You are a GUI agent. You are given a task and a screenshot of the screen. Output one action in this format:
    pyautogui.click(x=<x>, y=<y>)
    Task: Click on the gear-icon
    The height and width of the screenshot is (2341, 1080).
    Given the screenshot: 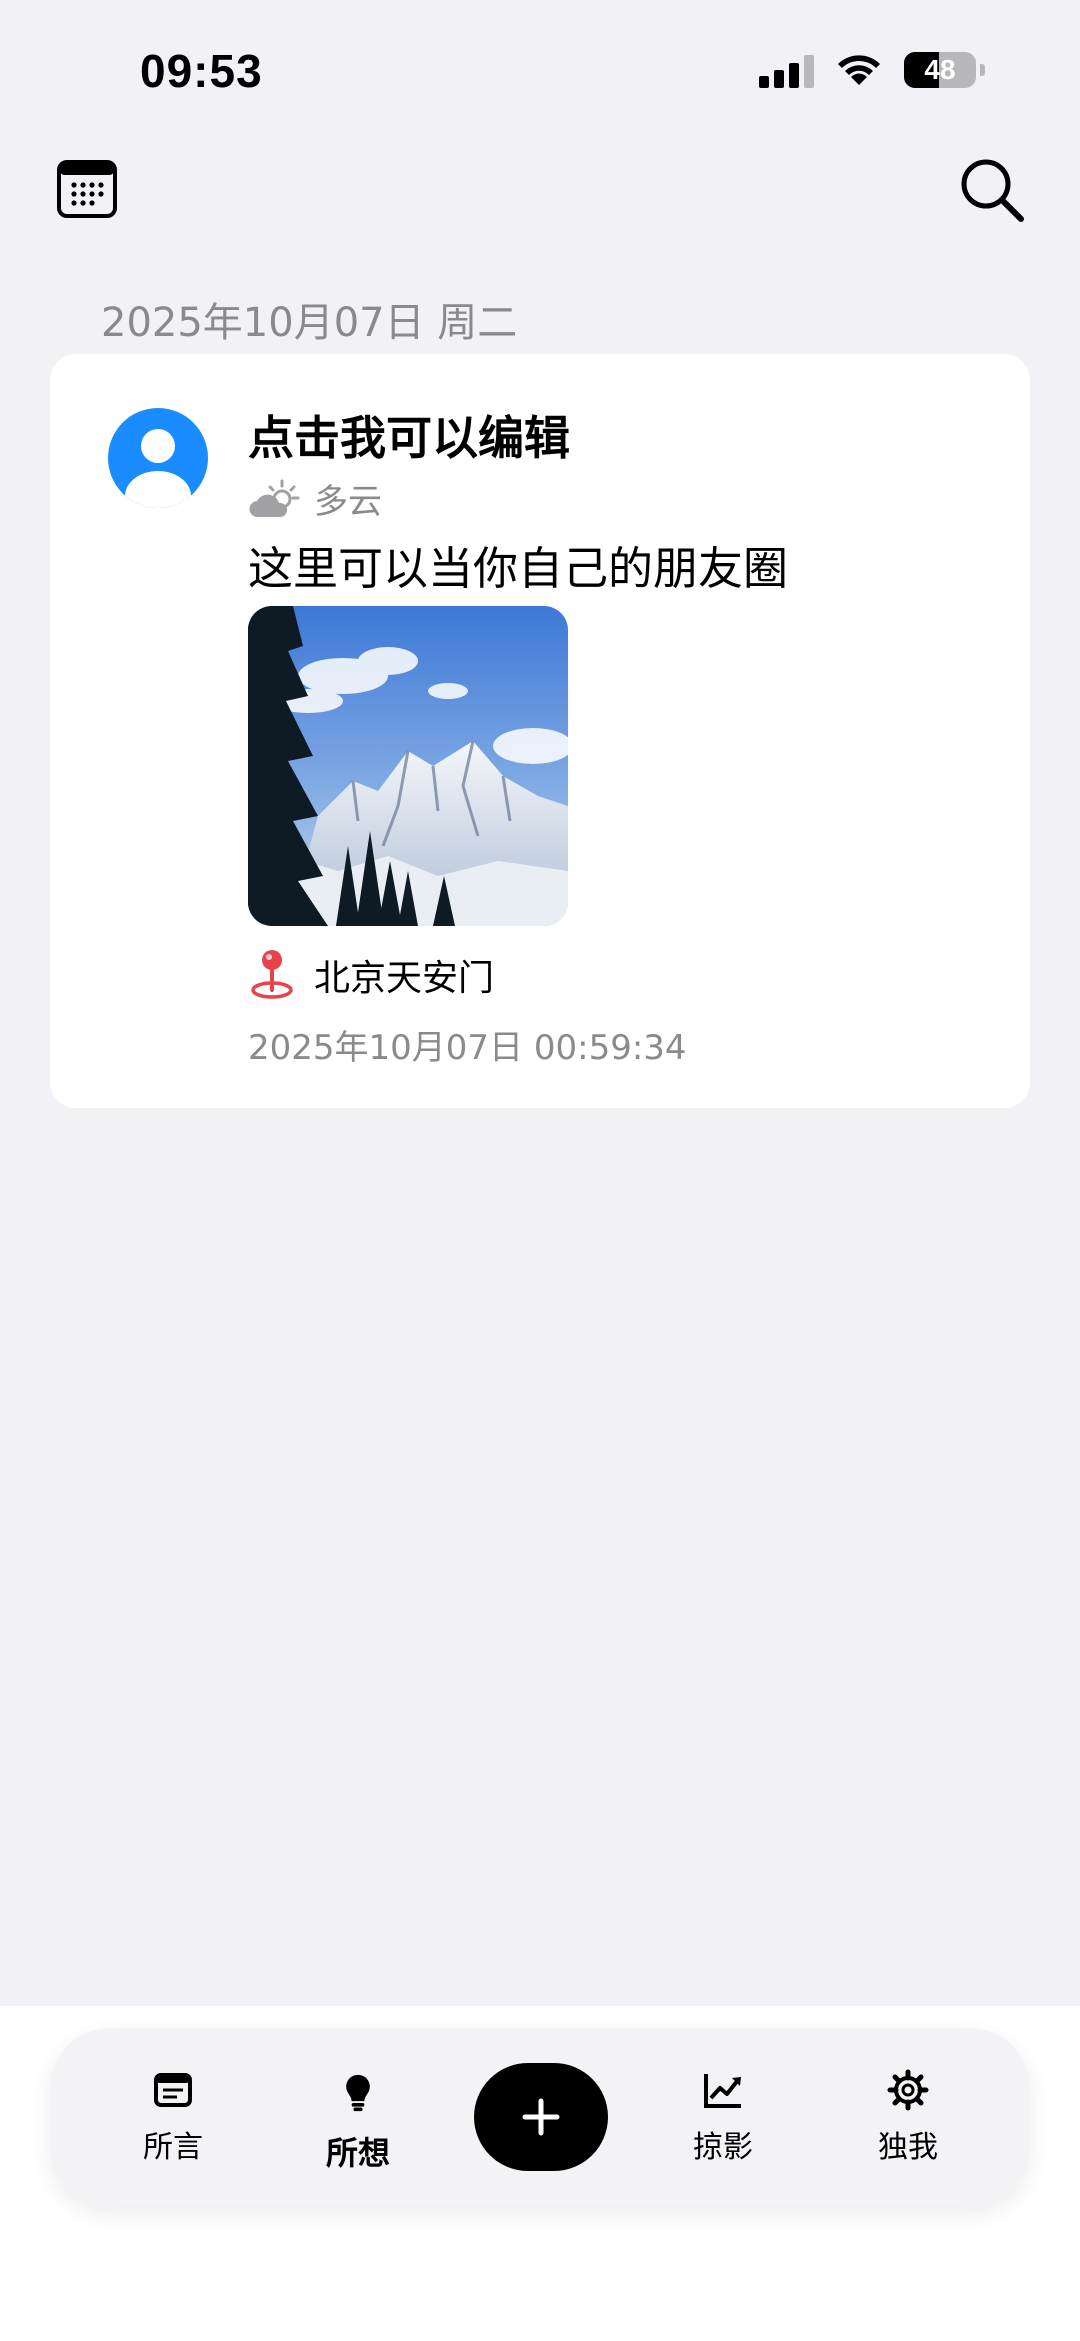 What is the action you would take?
    pyautogui.click(x=908, y=2090)
    